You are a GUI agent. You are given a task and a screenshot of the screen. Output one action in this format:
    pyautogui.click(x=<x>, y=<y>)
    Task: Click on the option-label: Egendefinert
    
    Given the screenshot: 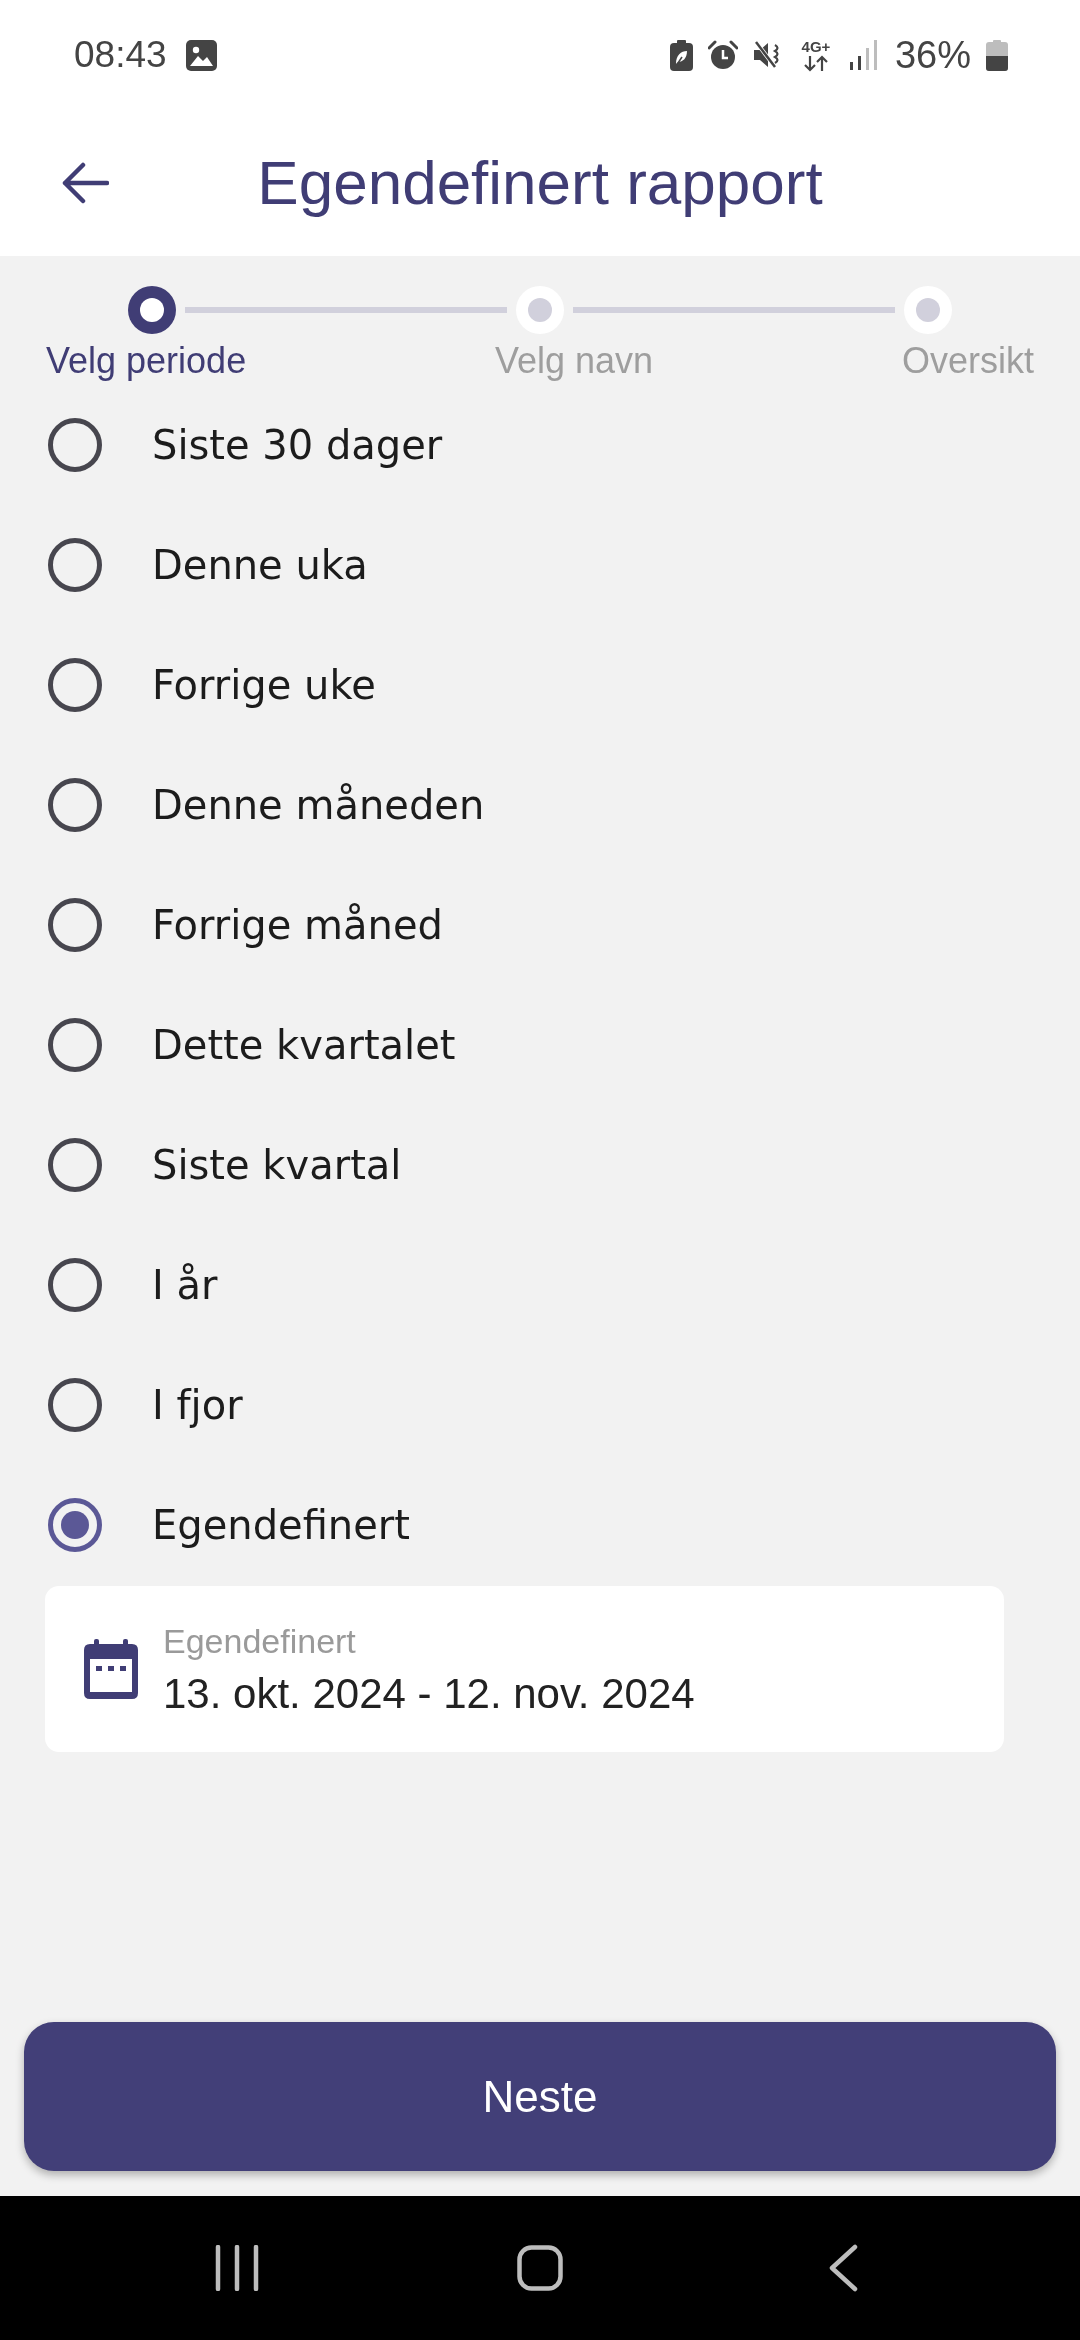 What is the action you would take?
    pyautogui.click(x=281, y=1525)
    